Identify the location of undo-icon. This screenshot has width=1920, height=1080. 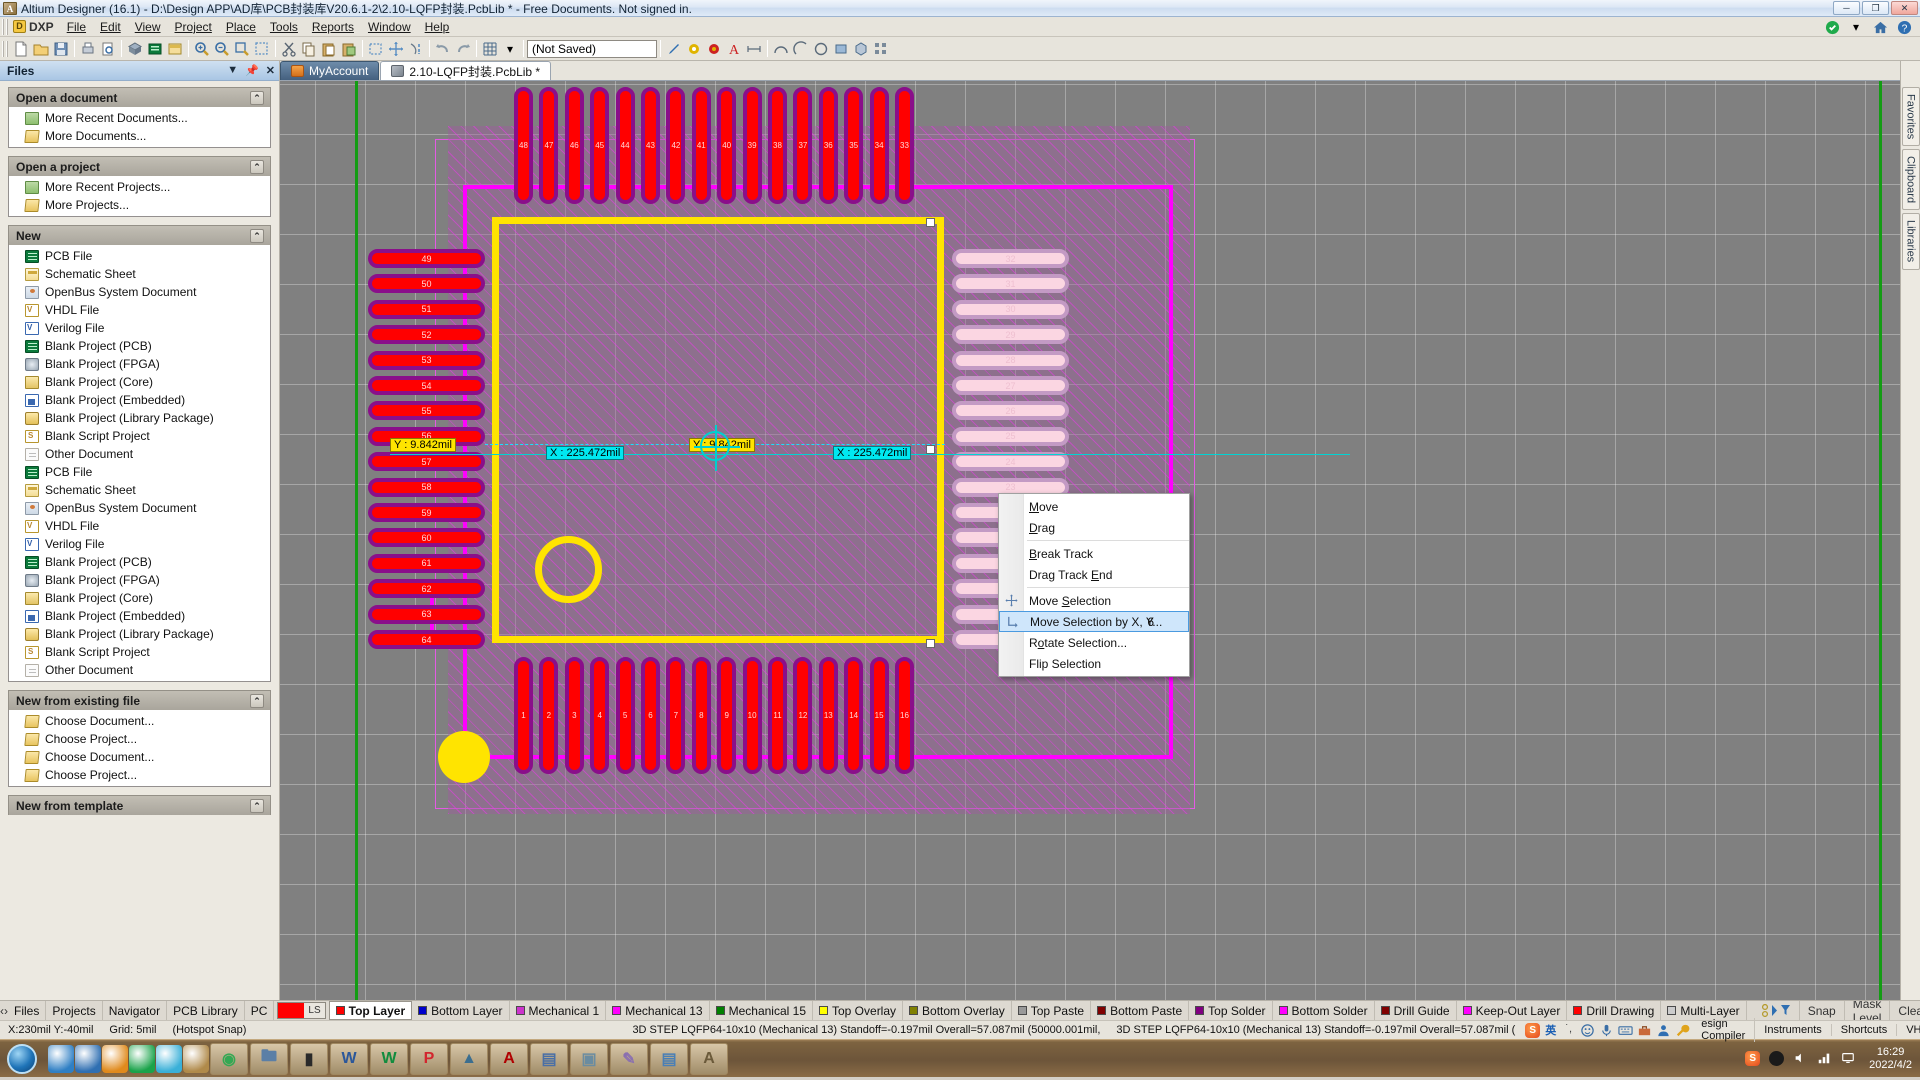
(443, 49).